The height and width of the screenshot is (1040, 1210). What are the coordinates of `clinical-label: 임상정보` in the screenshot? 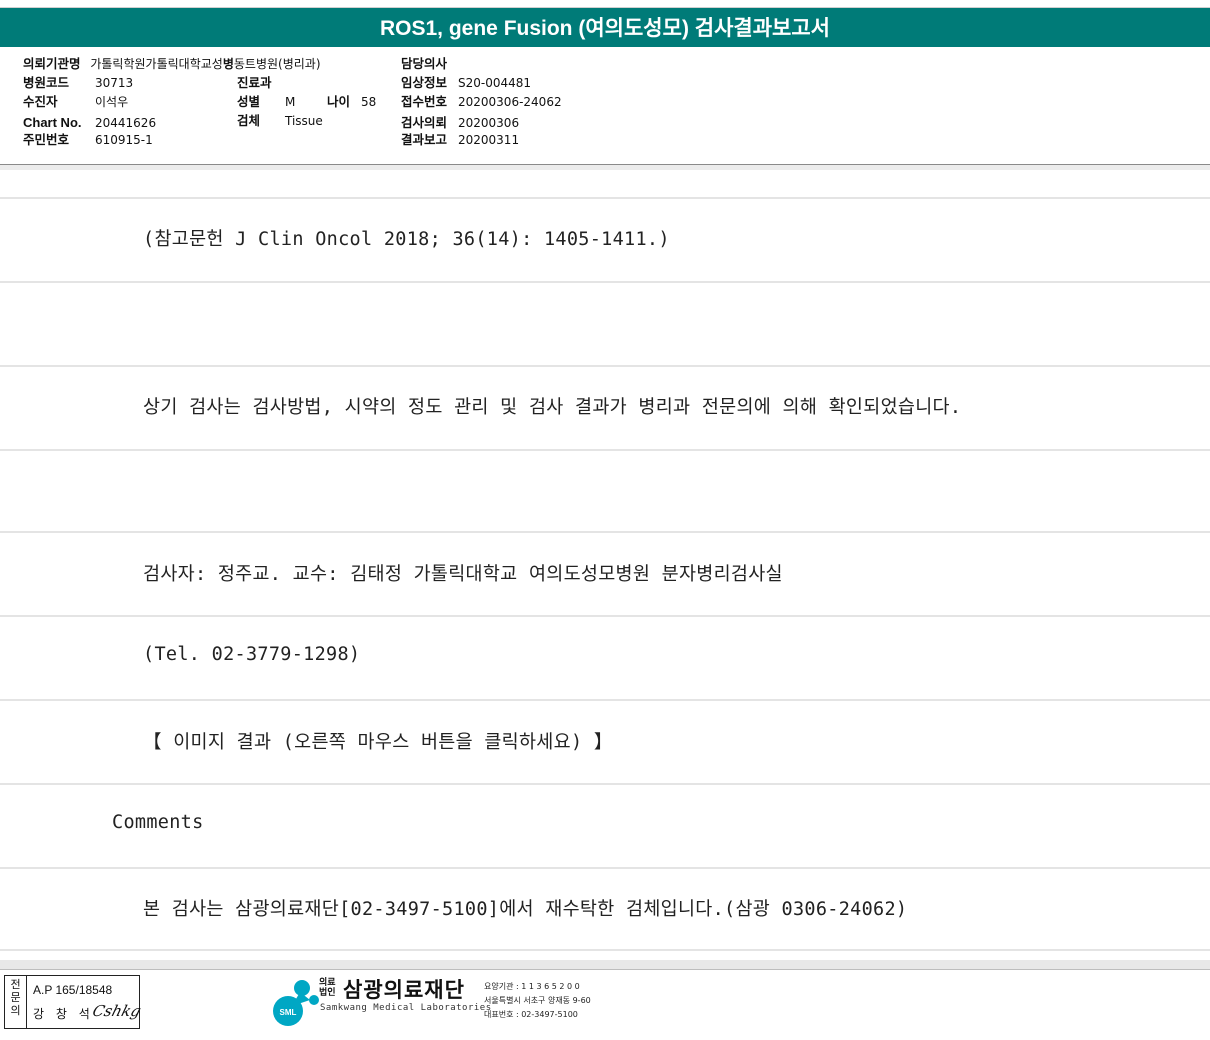 It's located at (424, 82).